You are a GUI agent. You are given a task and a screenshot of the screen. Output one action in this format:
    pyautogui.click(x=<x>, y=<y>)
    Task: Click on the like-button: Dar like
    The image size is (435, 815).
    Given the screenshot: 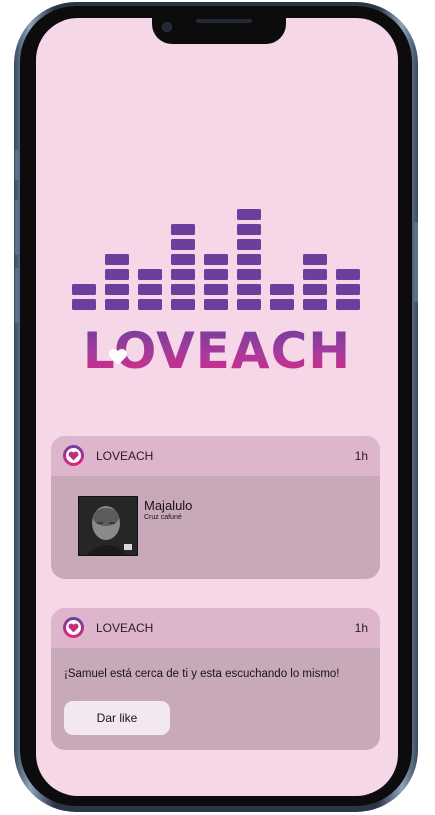 What is the action you would take?
    pyautogui.click(x=117, y=718)
    